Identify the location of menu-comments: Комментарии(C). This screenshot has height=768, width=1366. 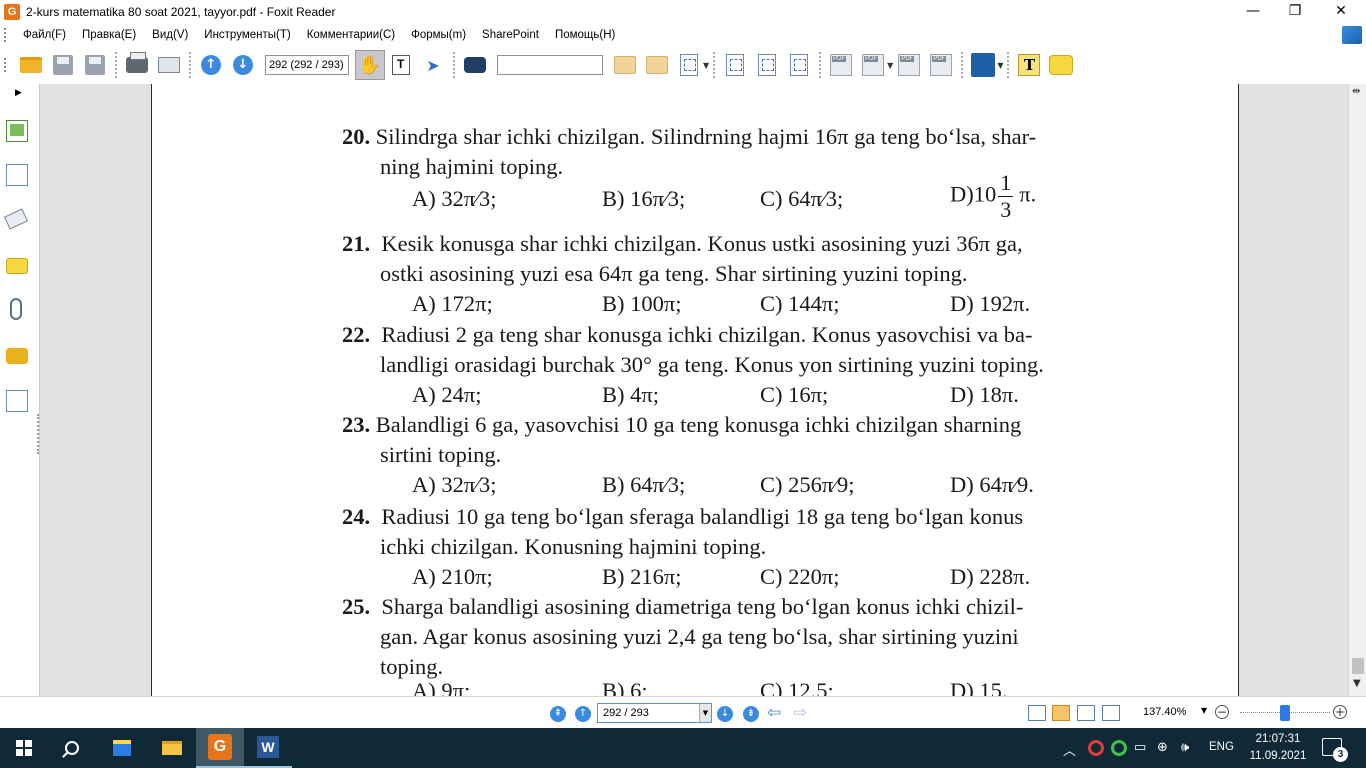
(351, 35).